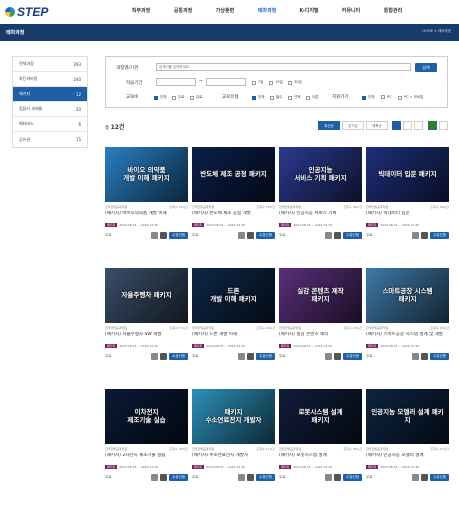 The image size is (459, 506). What do you see at coordinates (146, 456) in the screenshot?
I see `card-title: (패키지) 2차전지 제조기술 실습` at bounding box center [146, 456].